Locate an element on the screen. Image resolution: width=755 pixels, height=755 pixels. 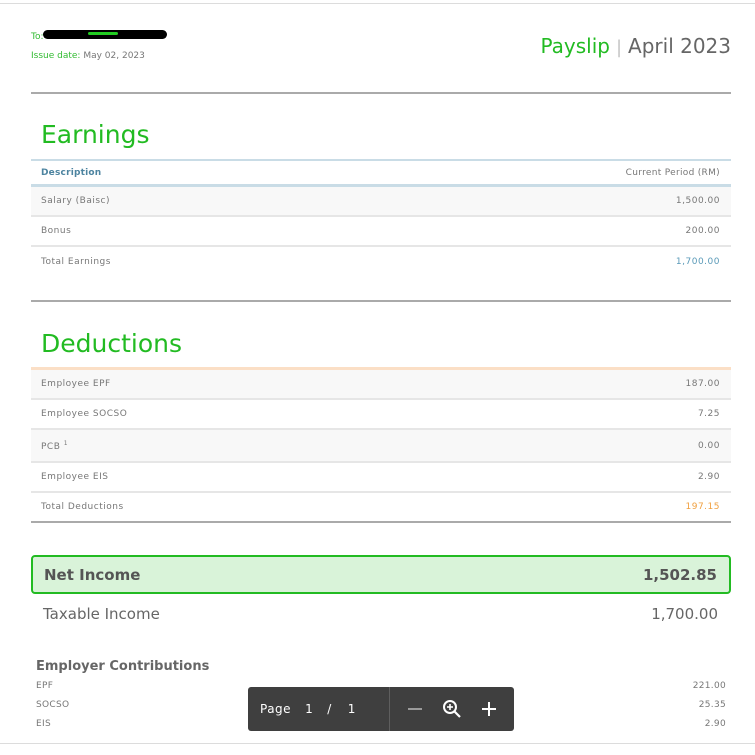
row-amount: 200.00 is located at coordinates (702, 231).